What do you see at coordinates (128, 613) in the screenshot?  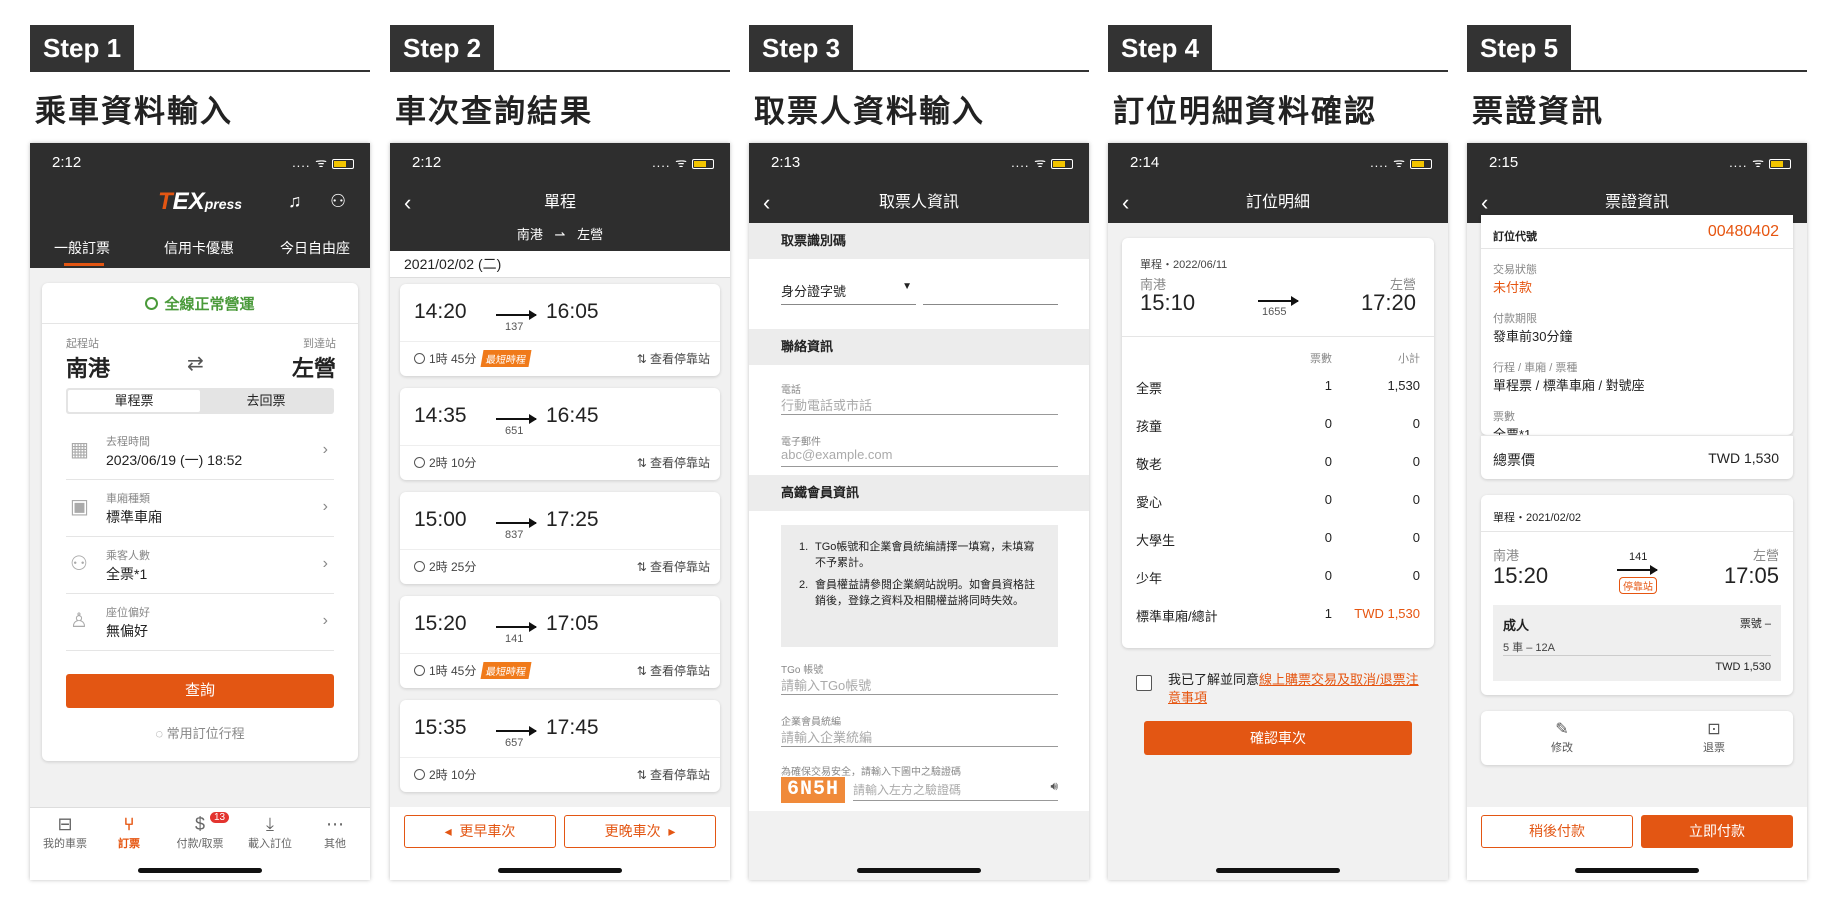 I see `row-label: 座位偏好` at bounding box center [128, 613].